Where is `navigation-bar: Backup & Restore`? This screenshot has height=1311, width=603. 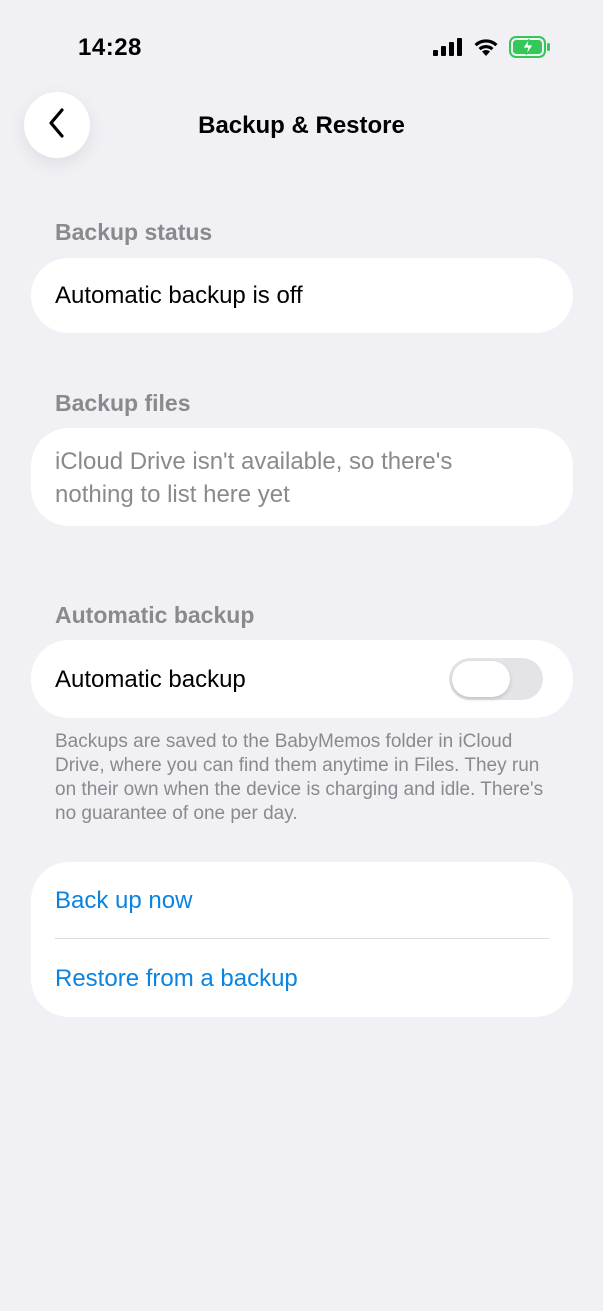 navigation-bar: Backup & Restore is located at coordinates (301, 126).